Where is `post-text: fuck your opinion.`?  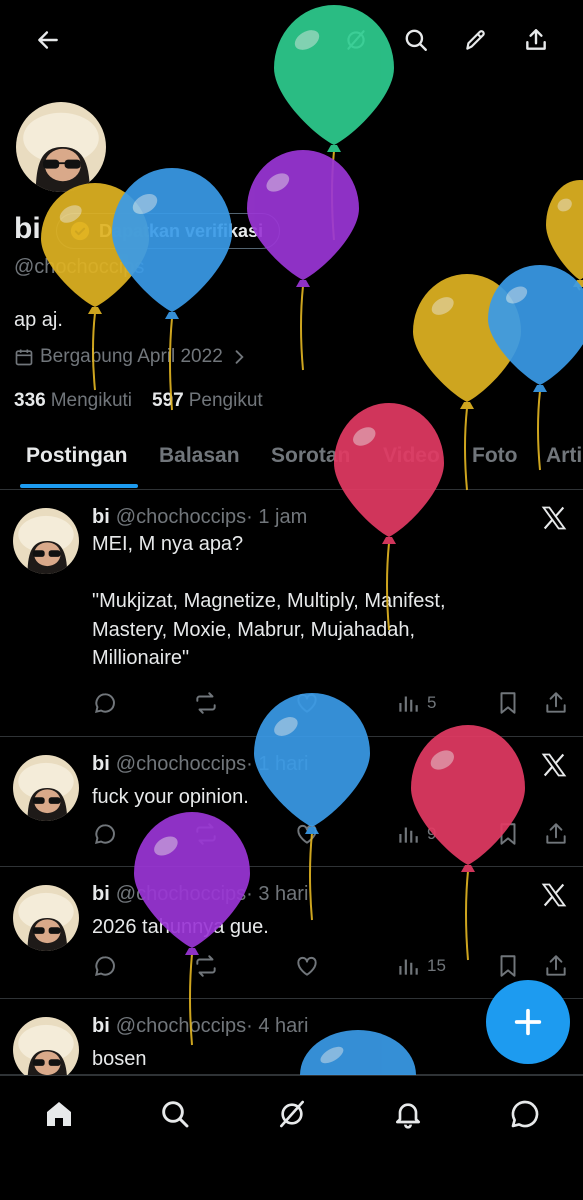
post-text: fuck your opinion. is located at coordinates (170, 797).